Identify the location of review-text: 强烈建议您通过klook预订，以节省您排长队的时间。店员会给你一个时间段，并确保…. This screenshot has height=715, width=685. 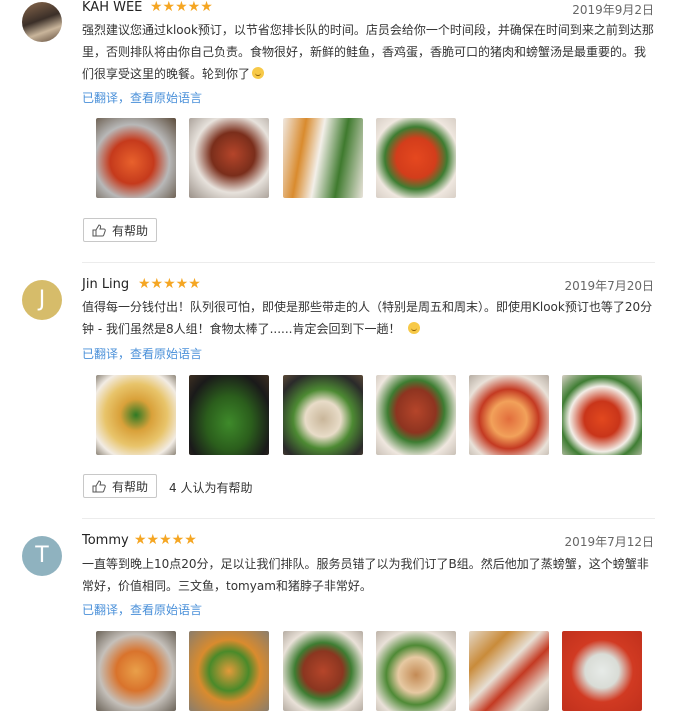
(368, 52).